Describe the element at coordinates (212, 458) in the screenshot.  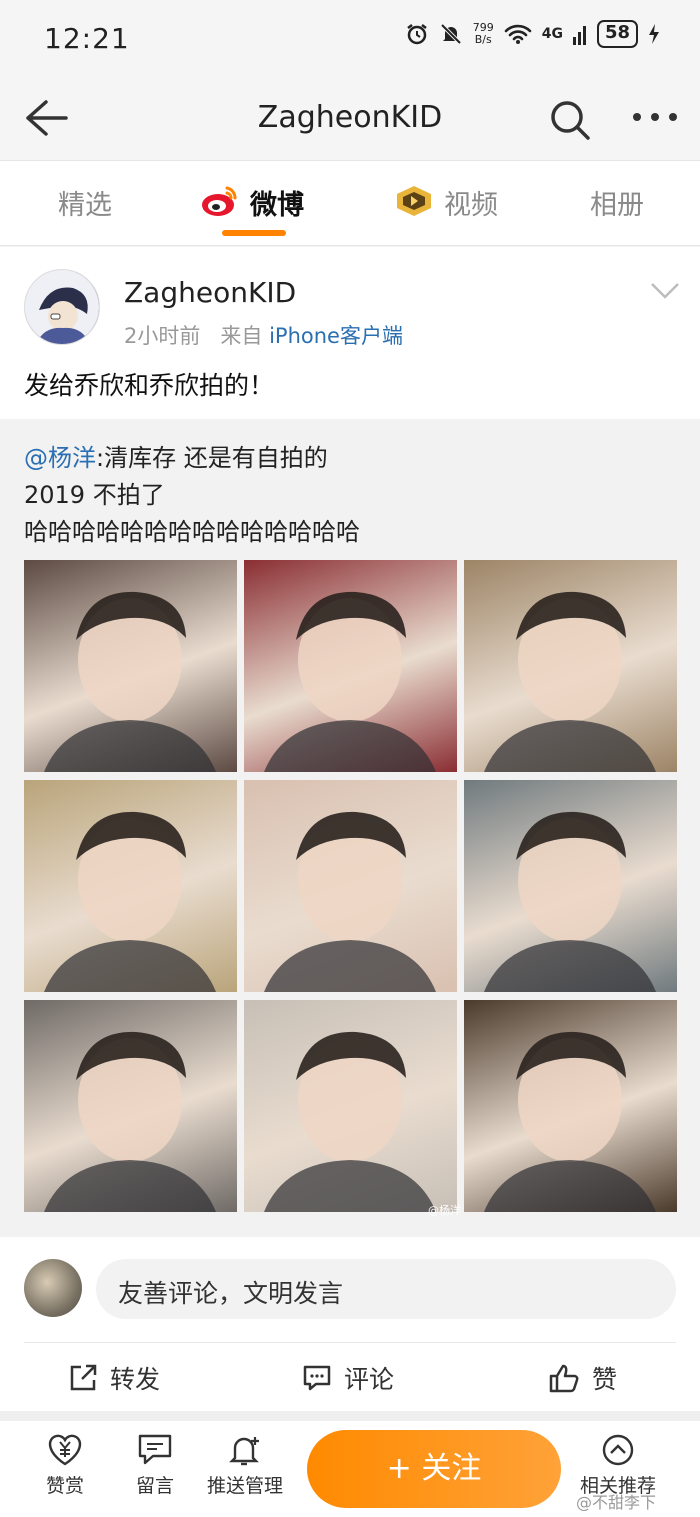
I see `repost-text-1: :清库存 还是有自拍的` at that location.